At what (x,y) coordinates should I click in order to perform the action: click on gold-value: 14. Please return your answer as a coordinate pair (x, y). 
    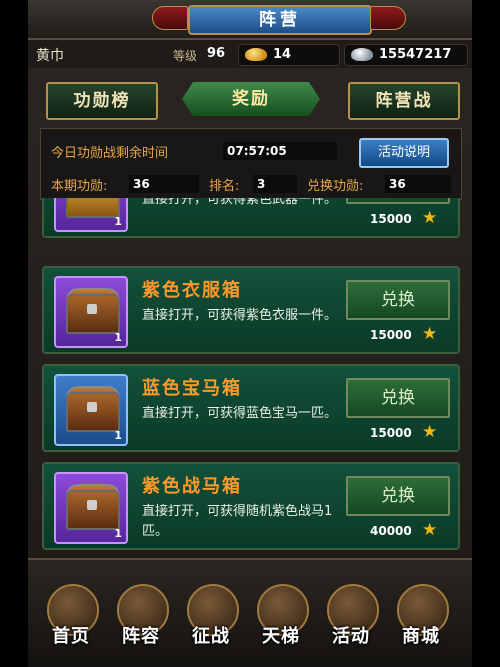
    Looking at the image, I should click on (282, 54).